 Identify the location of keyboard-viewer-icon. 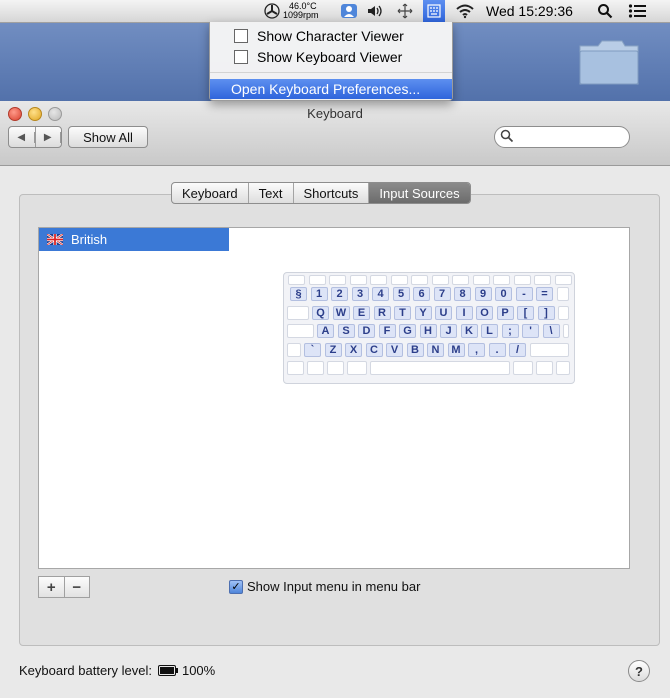
(241, 57).